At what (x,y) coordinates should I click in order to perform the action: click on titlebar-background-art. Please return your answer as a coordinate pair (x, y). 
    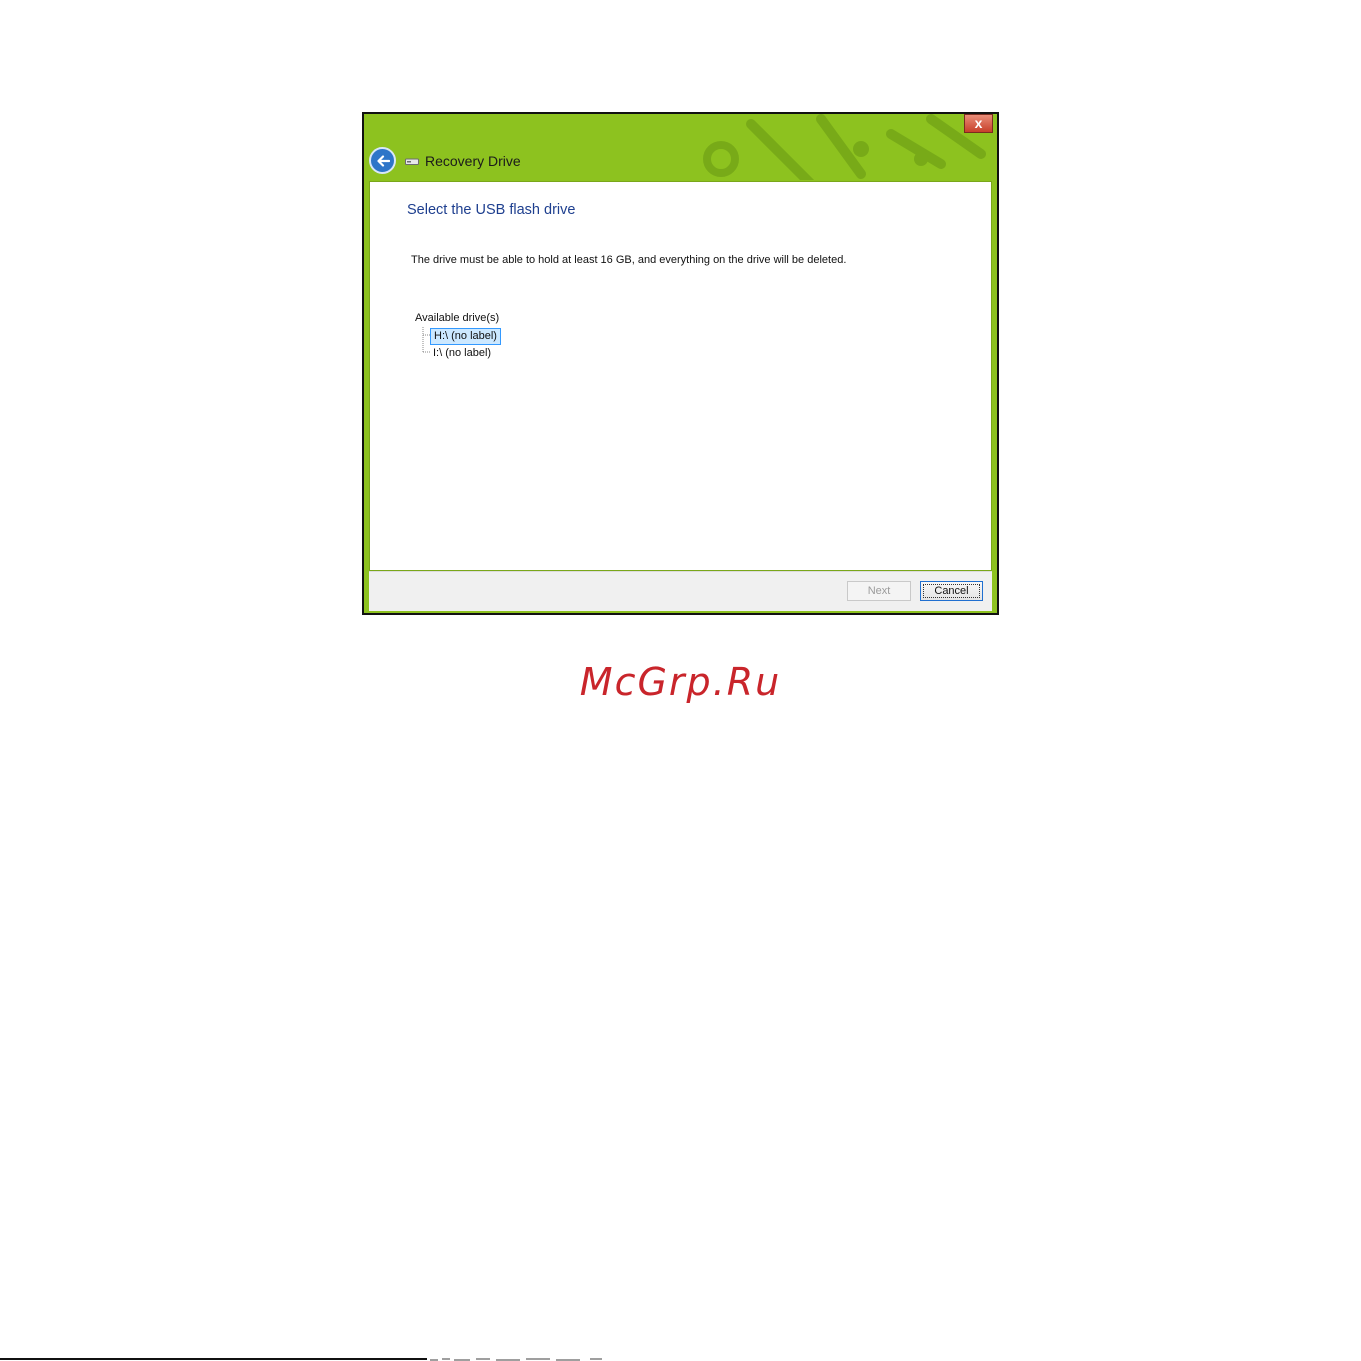
    Looking at the image, I should click on (844, 147).